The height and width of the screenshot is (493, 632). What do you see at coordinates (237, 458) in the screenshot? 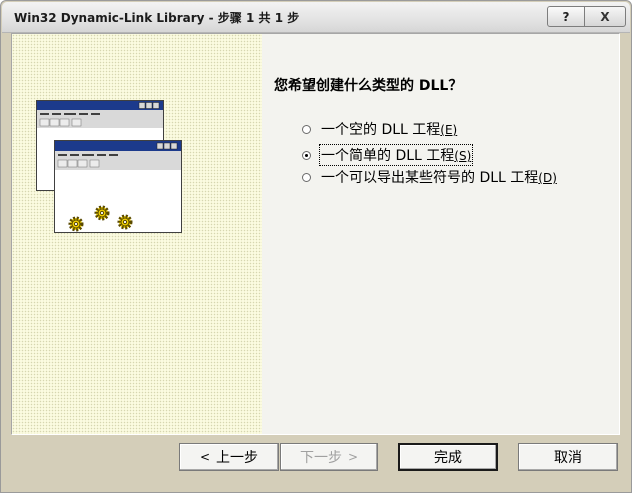
I see `back-button-label: 上一步` at bounding box center [237, 458].